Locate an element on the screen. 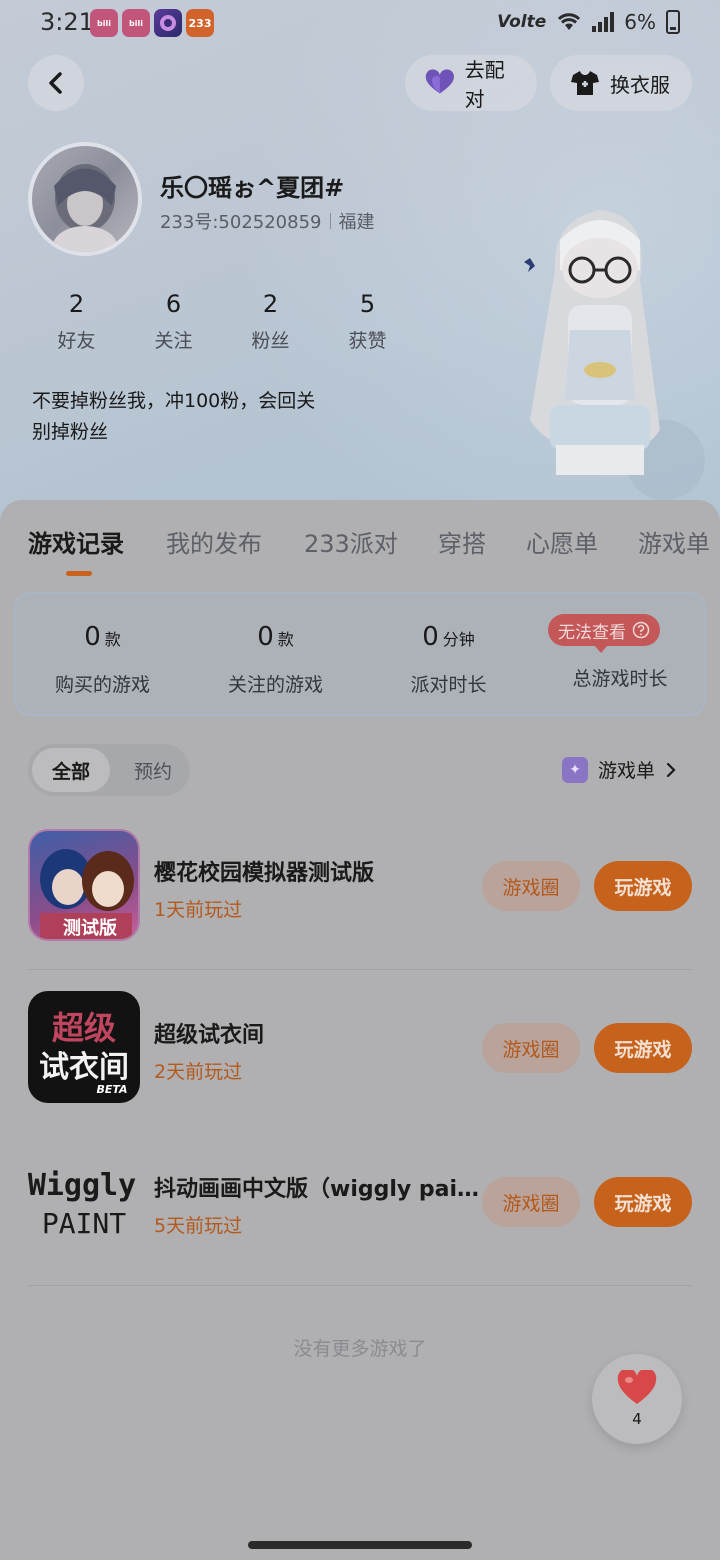 The image size is (720, 1560). nickname: 乐〇瑶ぉ^夏团# is located at coordinates (252, 188).